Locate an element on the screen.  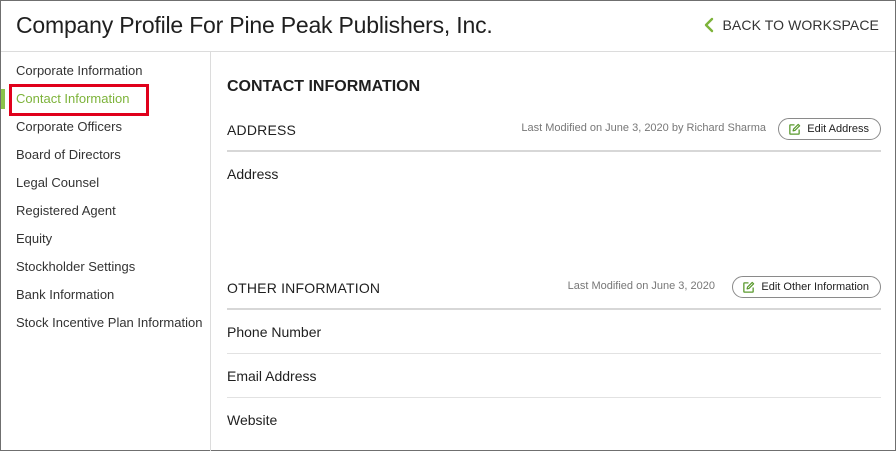
back-to-workspace-link: BACK TO WORKSPACE is located at coordinates (790, 25).